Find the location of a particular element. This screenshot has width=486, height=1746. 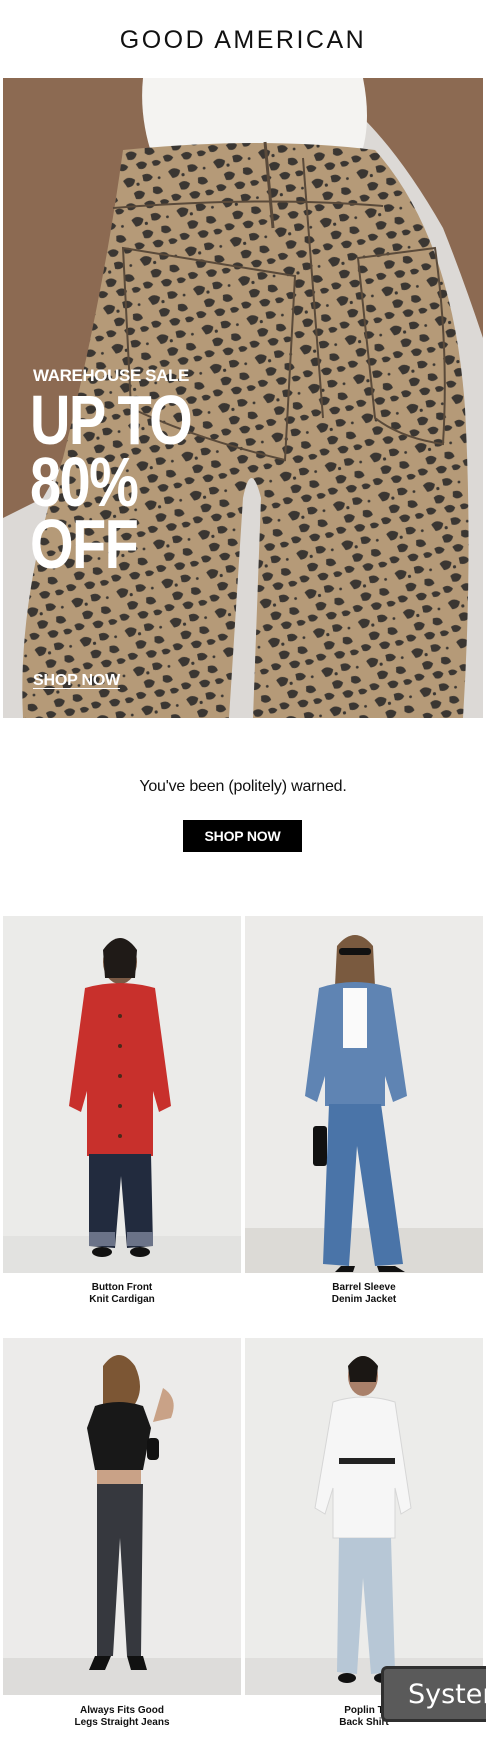

email-header: GOOD AMERICAN is located at coordinates (243, 39).